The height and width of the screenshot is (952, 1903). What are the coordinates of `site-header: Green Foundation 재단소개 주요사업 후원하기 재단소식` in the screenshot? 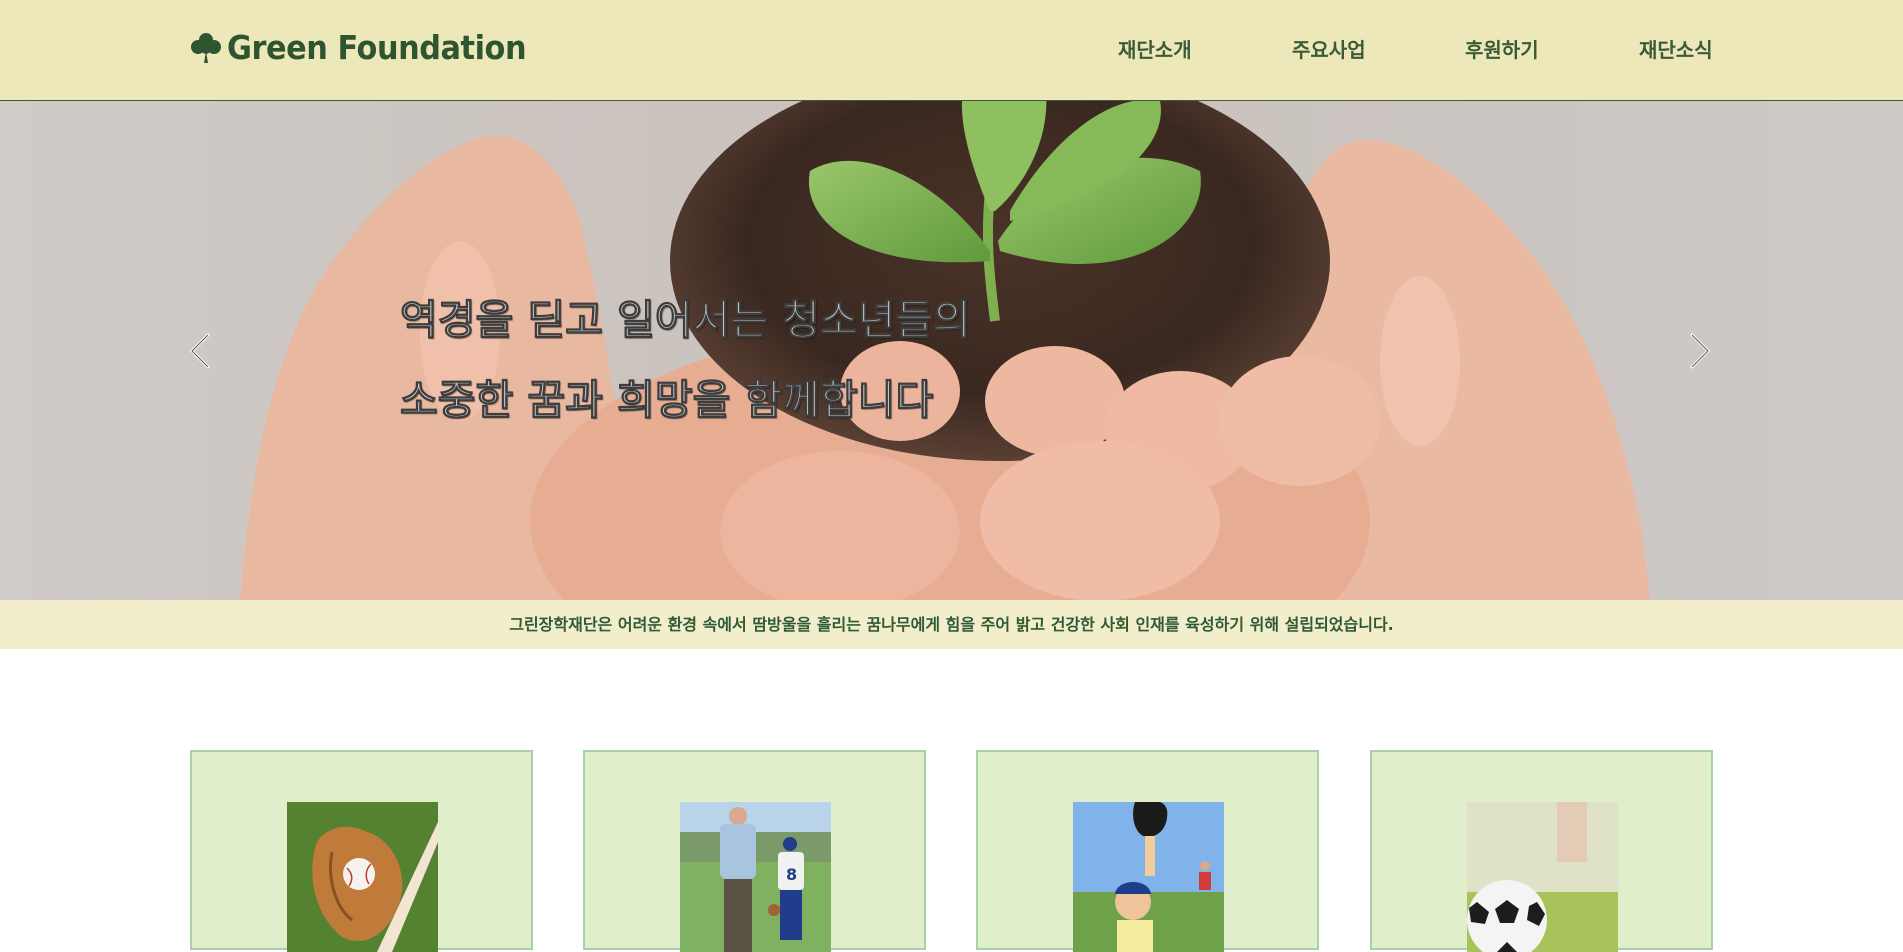 It's located at (951, 50).